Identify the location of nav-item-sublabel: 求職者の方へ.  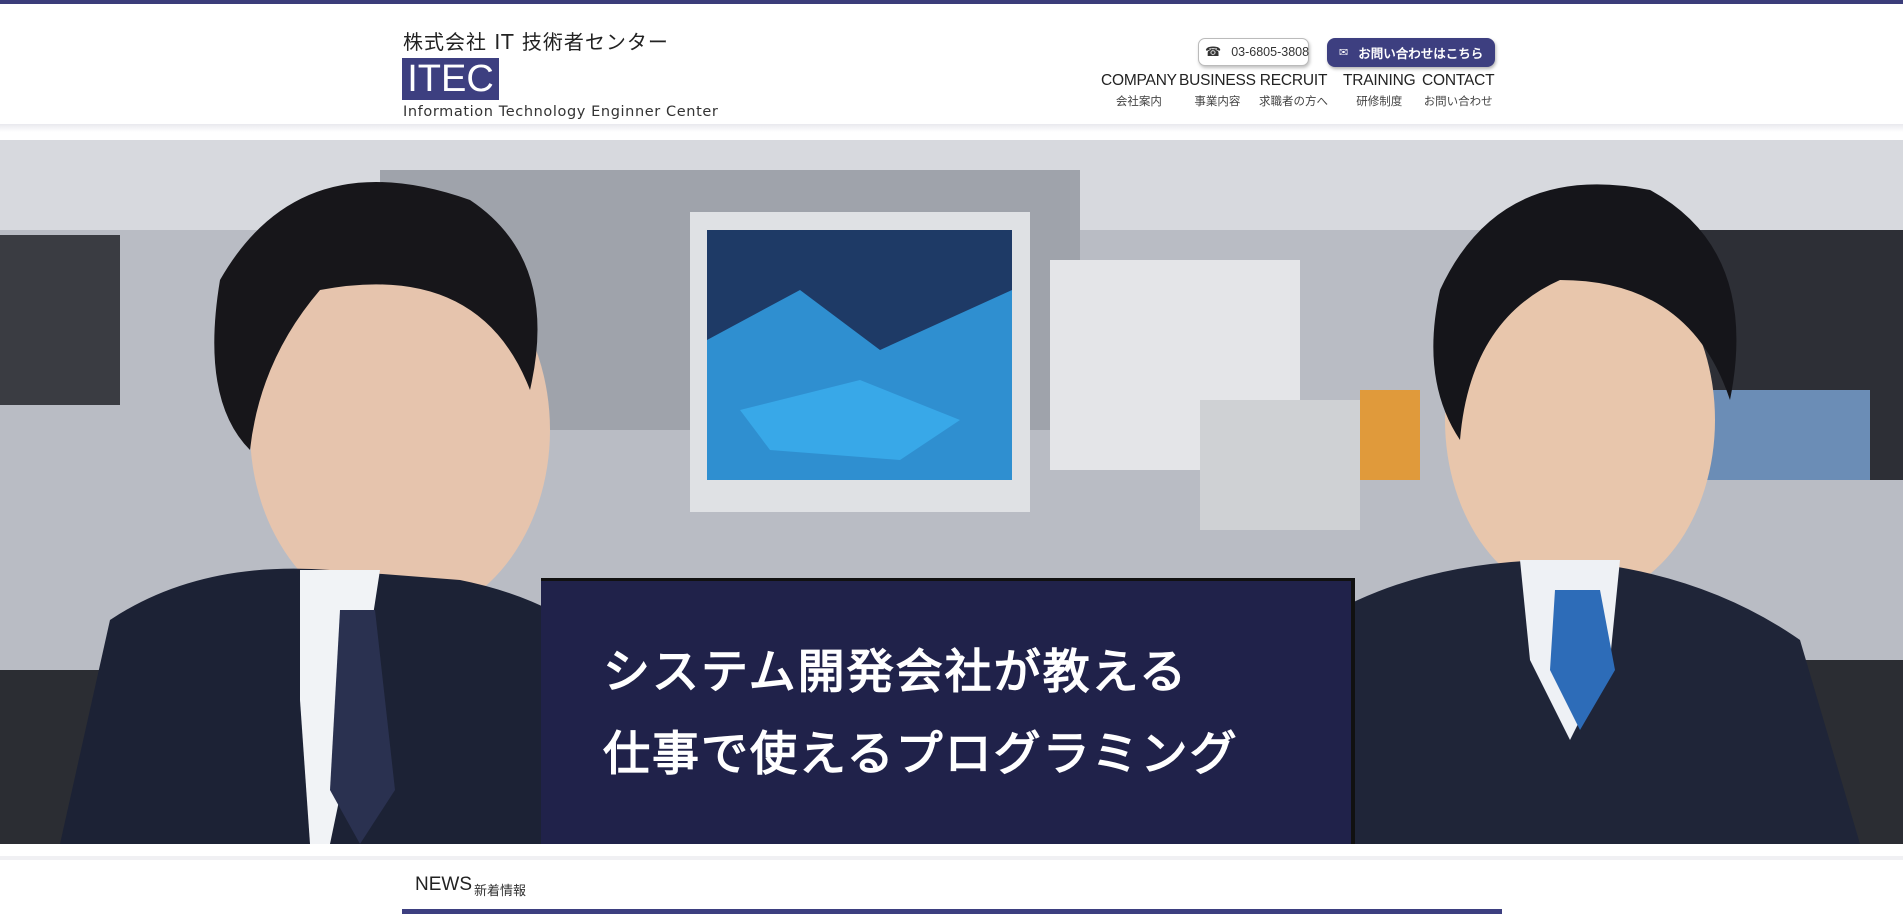
(1293, 101).